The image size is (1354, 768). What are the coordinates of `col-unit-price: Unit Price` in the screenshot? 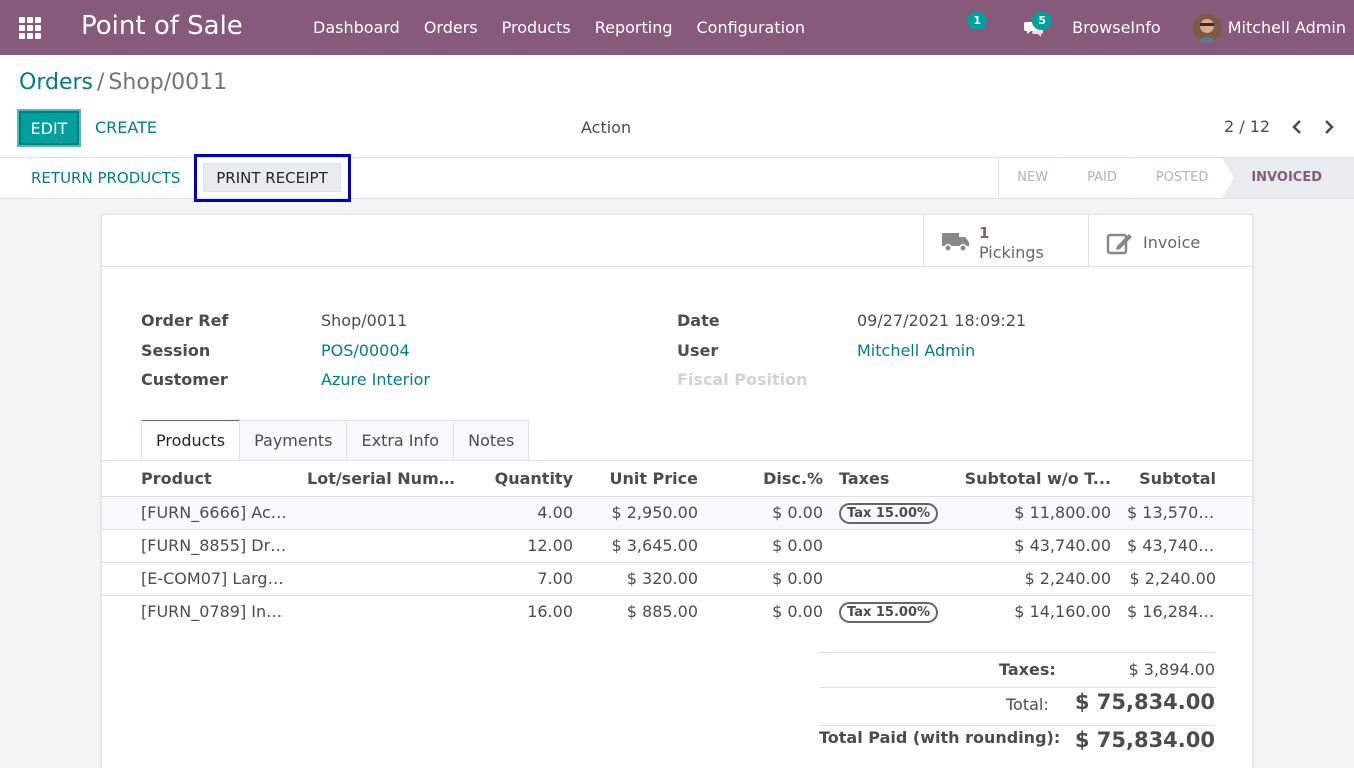 It's located at (643, 479).